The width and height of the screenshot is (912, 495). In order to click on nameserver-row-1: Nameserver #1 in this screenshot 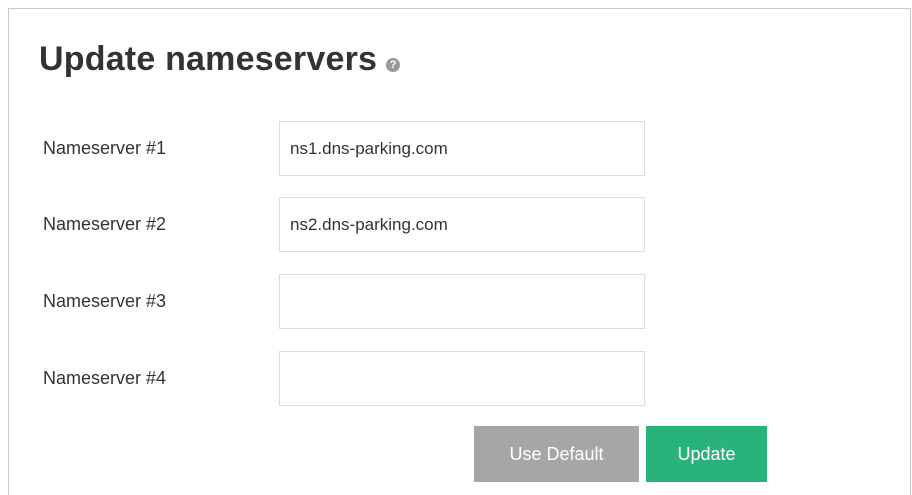, I will do `click(344, 148)`.